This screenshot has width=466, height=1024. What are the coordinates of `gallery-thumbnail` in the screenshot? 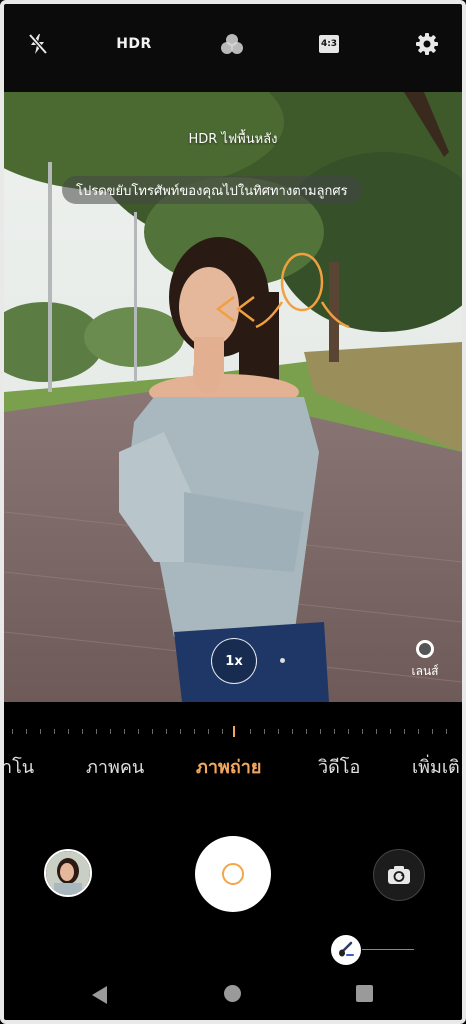 It's located at (68, 873).